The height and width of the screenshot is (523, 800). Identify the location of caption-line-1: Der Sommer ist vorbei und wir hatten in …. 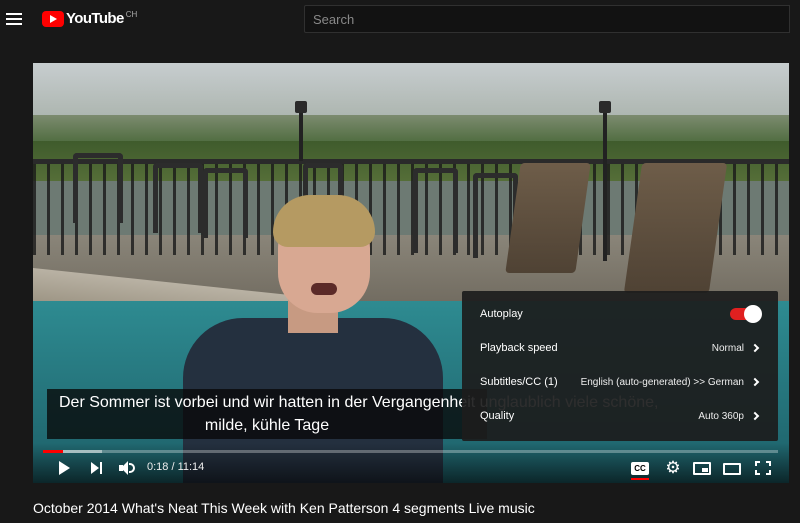
(359, 402).